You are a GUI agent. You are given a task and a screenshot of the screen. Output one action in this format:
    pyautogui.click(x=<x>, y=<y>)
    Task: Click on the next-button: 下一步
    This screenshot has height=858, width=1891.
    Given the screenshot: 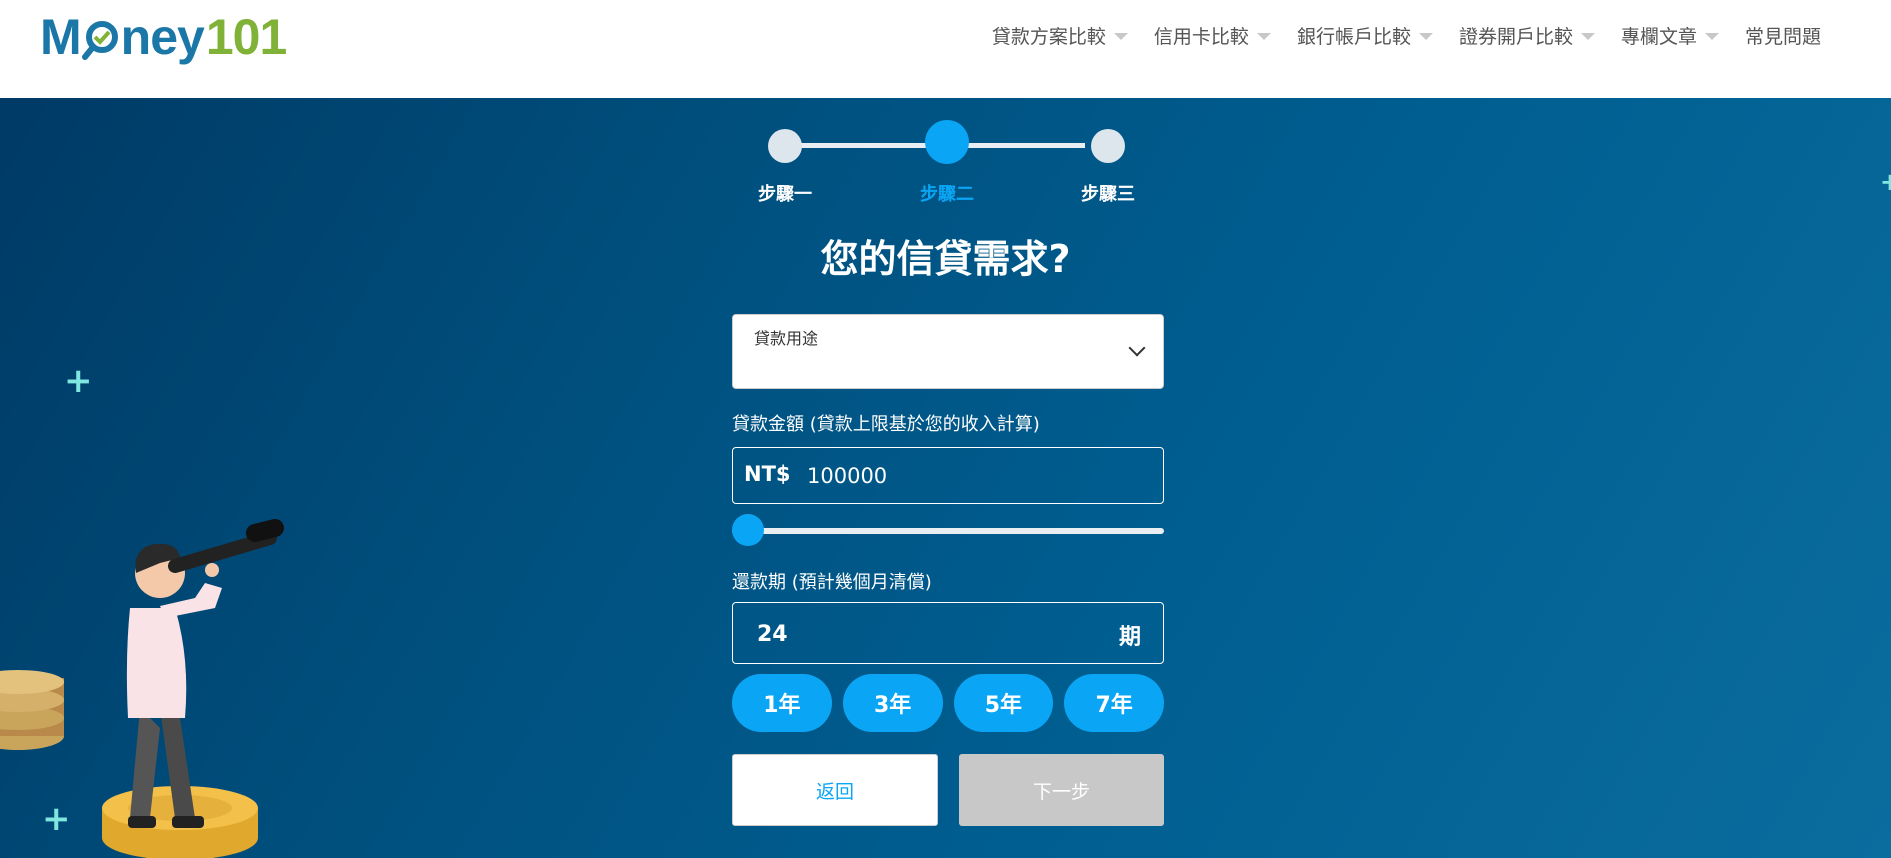 What is the action you would take?
    pyautogui.click(x=1061, y=790)
    